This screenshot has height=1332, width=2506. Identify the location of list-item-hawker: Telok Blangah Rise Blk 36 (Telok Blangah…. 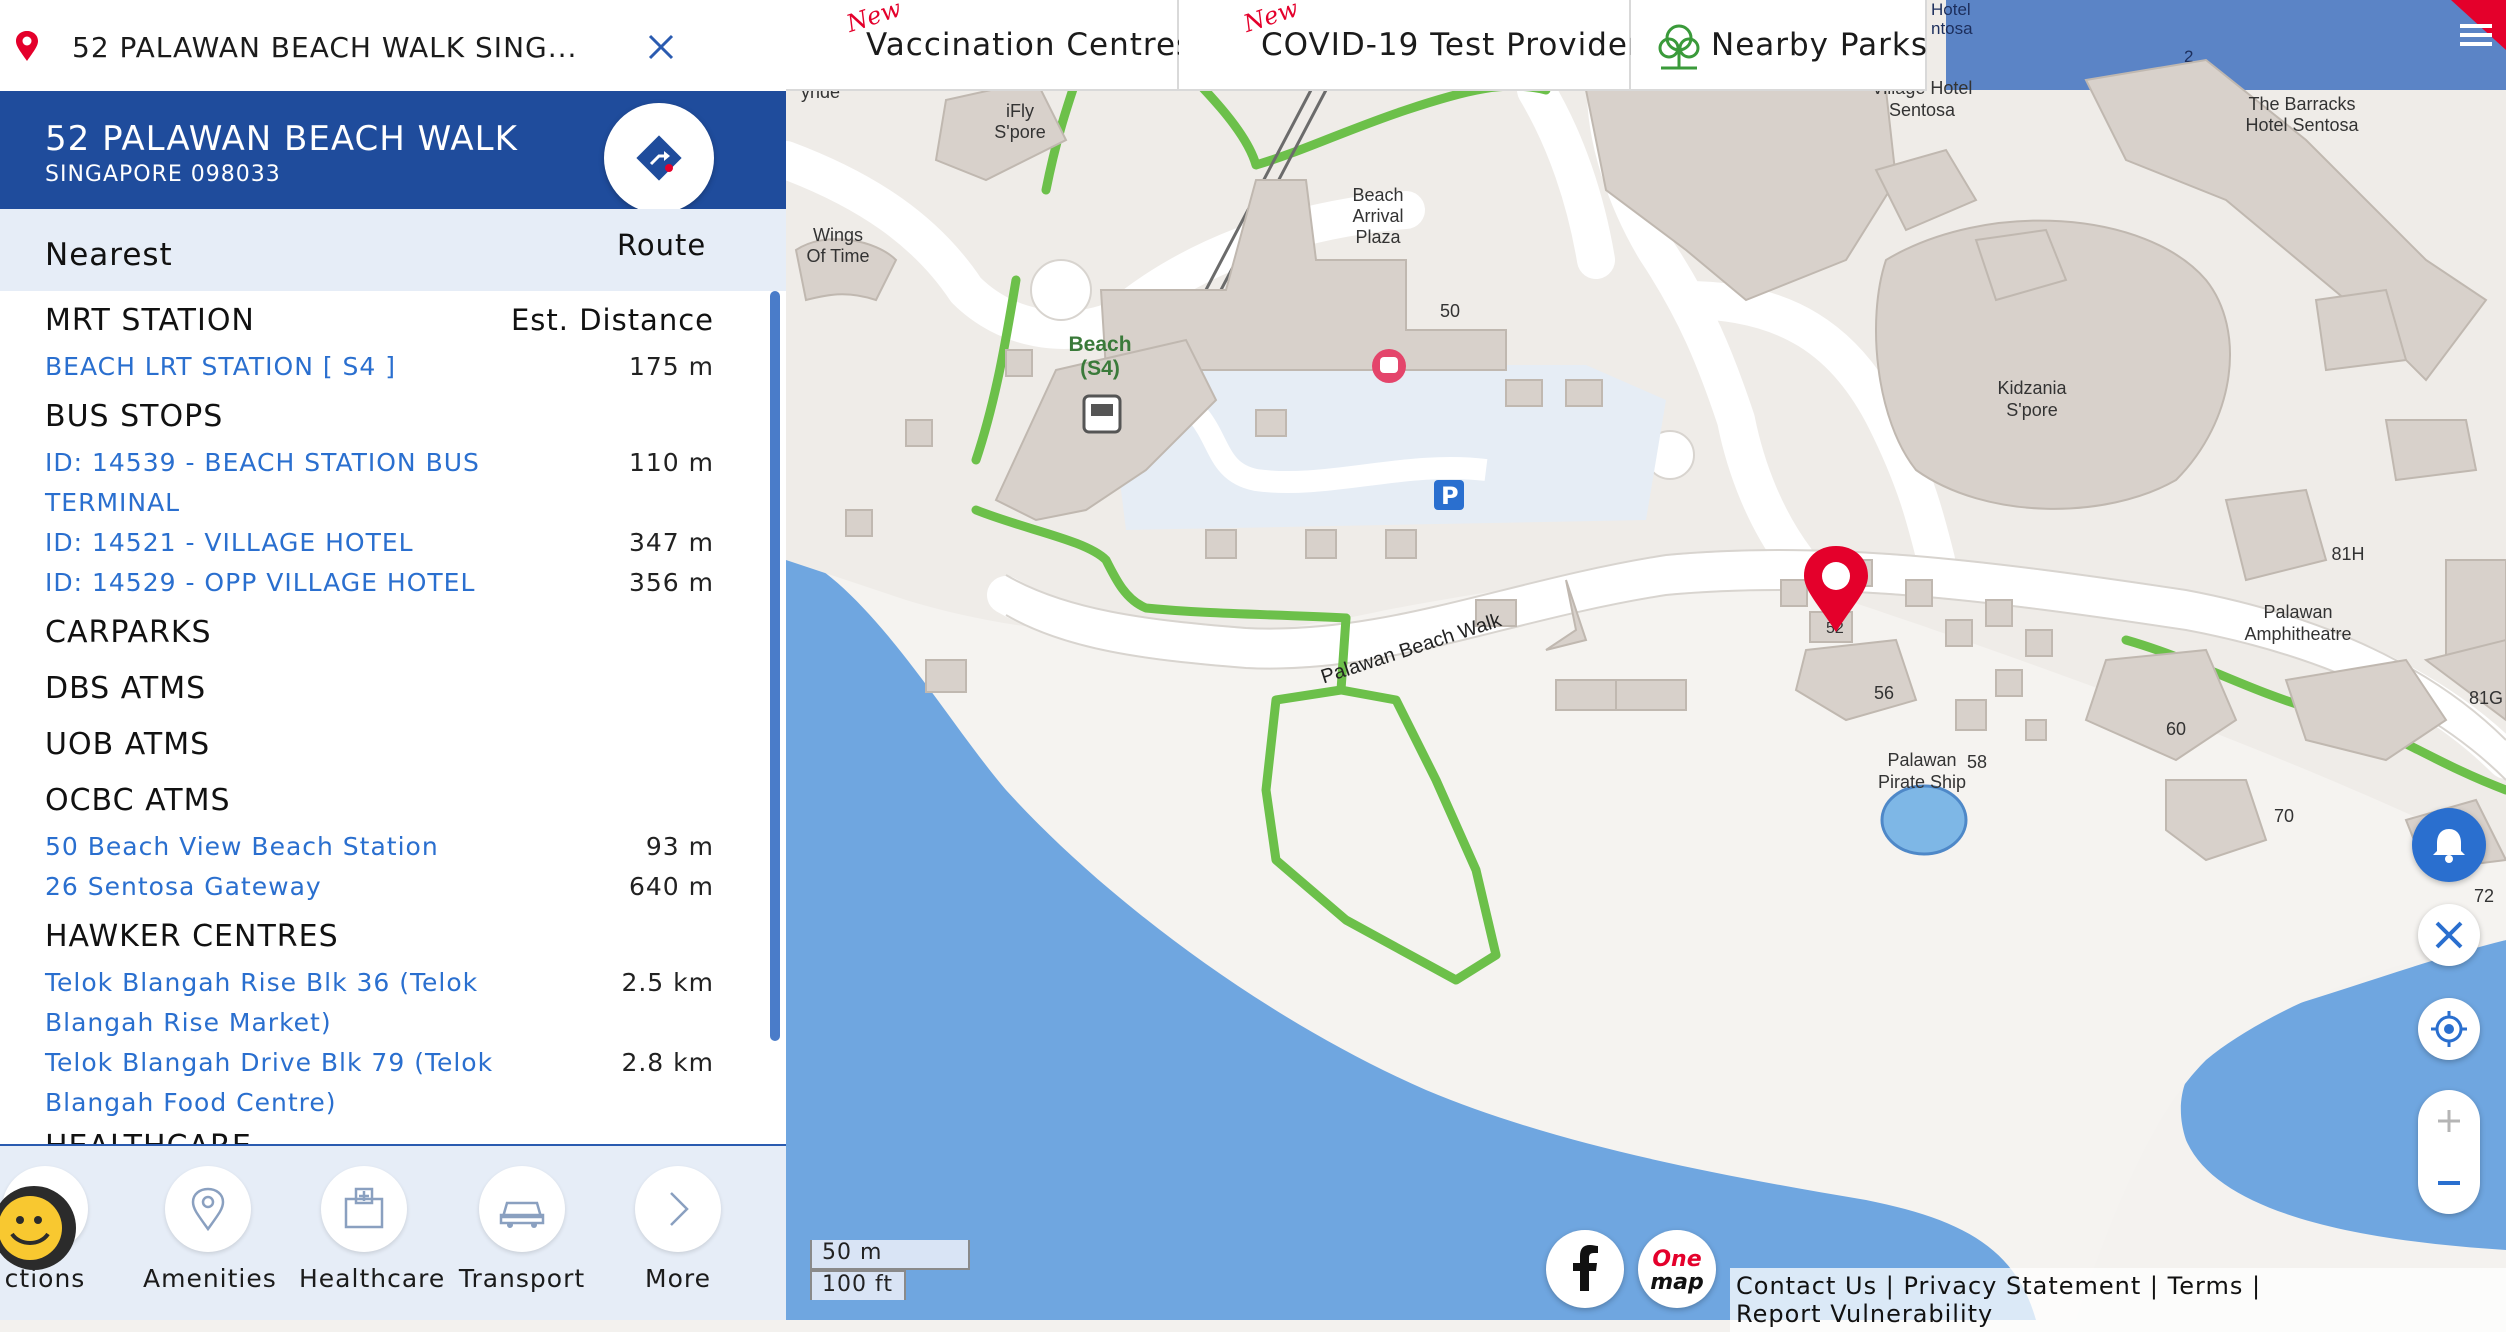
(275, 1003).